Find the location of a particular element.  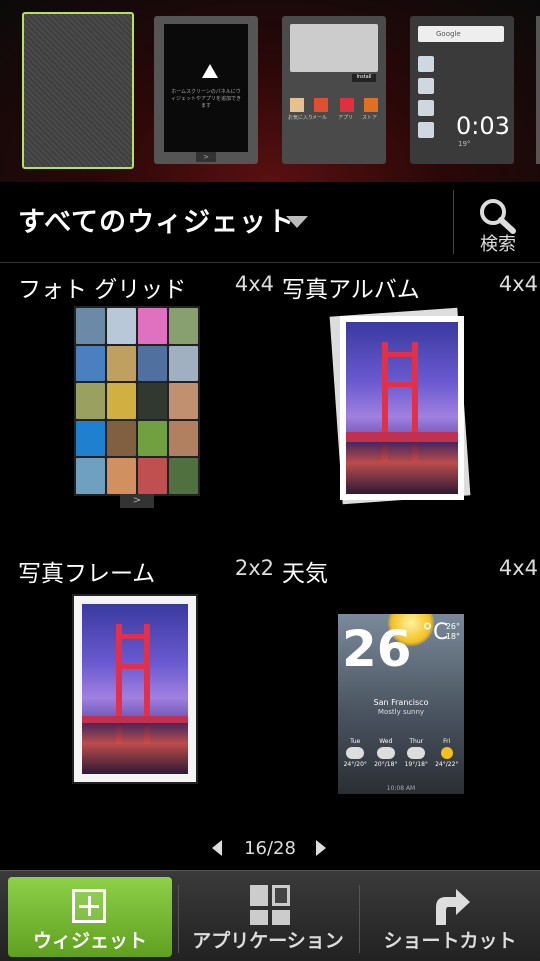

panel-edge is located at coordinates (538, 90).